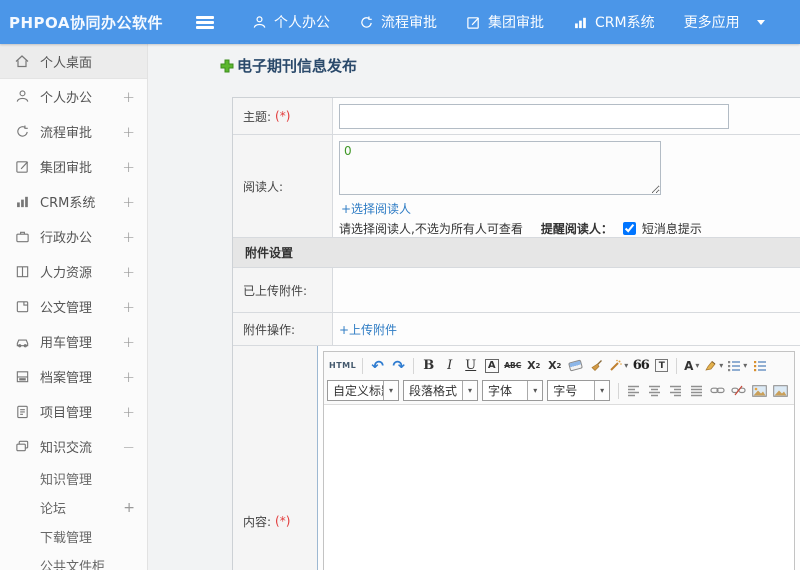 This screenshot has width=800, height=570. Describe the element at coordinates (206, 22) in the screenshot. I see `hamburger-icon` at that location.